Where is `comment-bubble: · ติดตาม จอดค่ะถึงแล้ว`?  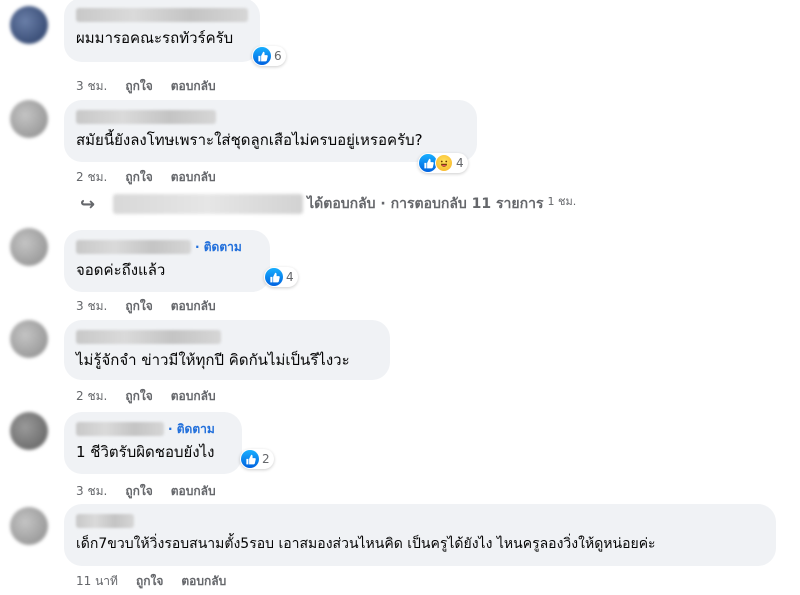 comment-bubble: · ติดตาม จอดค่ะถึงแล้ว is located at coordinates (167, 261).